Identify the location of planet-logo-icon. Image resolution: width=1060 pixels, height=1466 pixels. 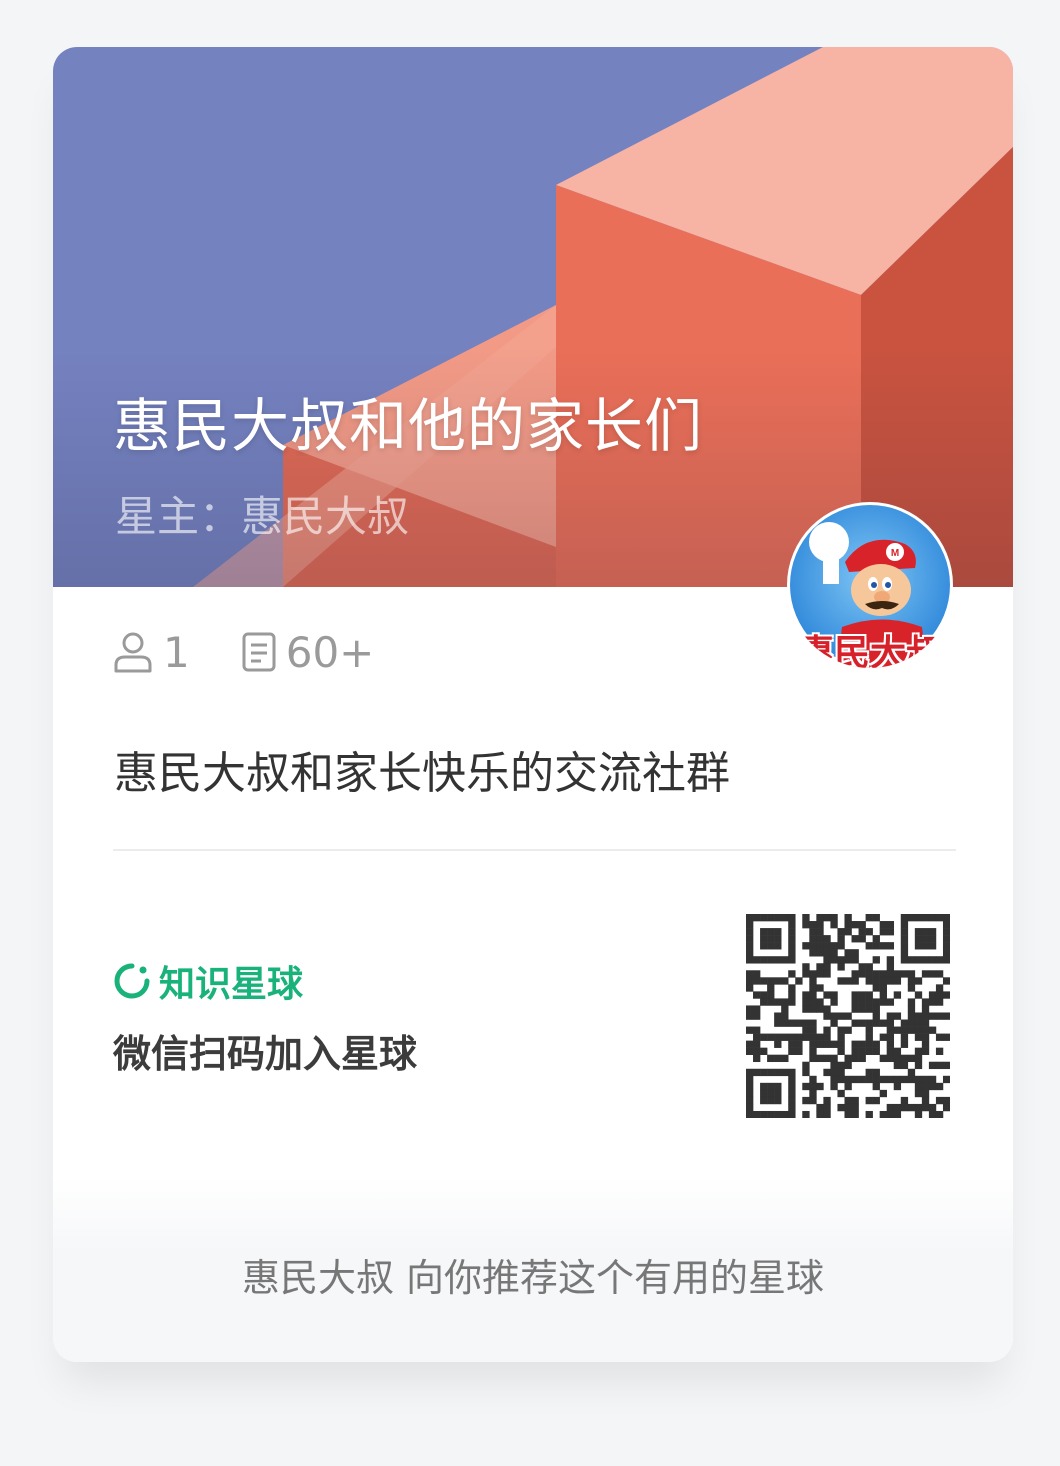
(132, 981).